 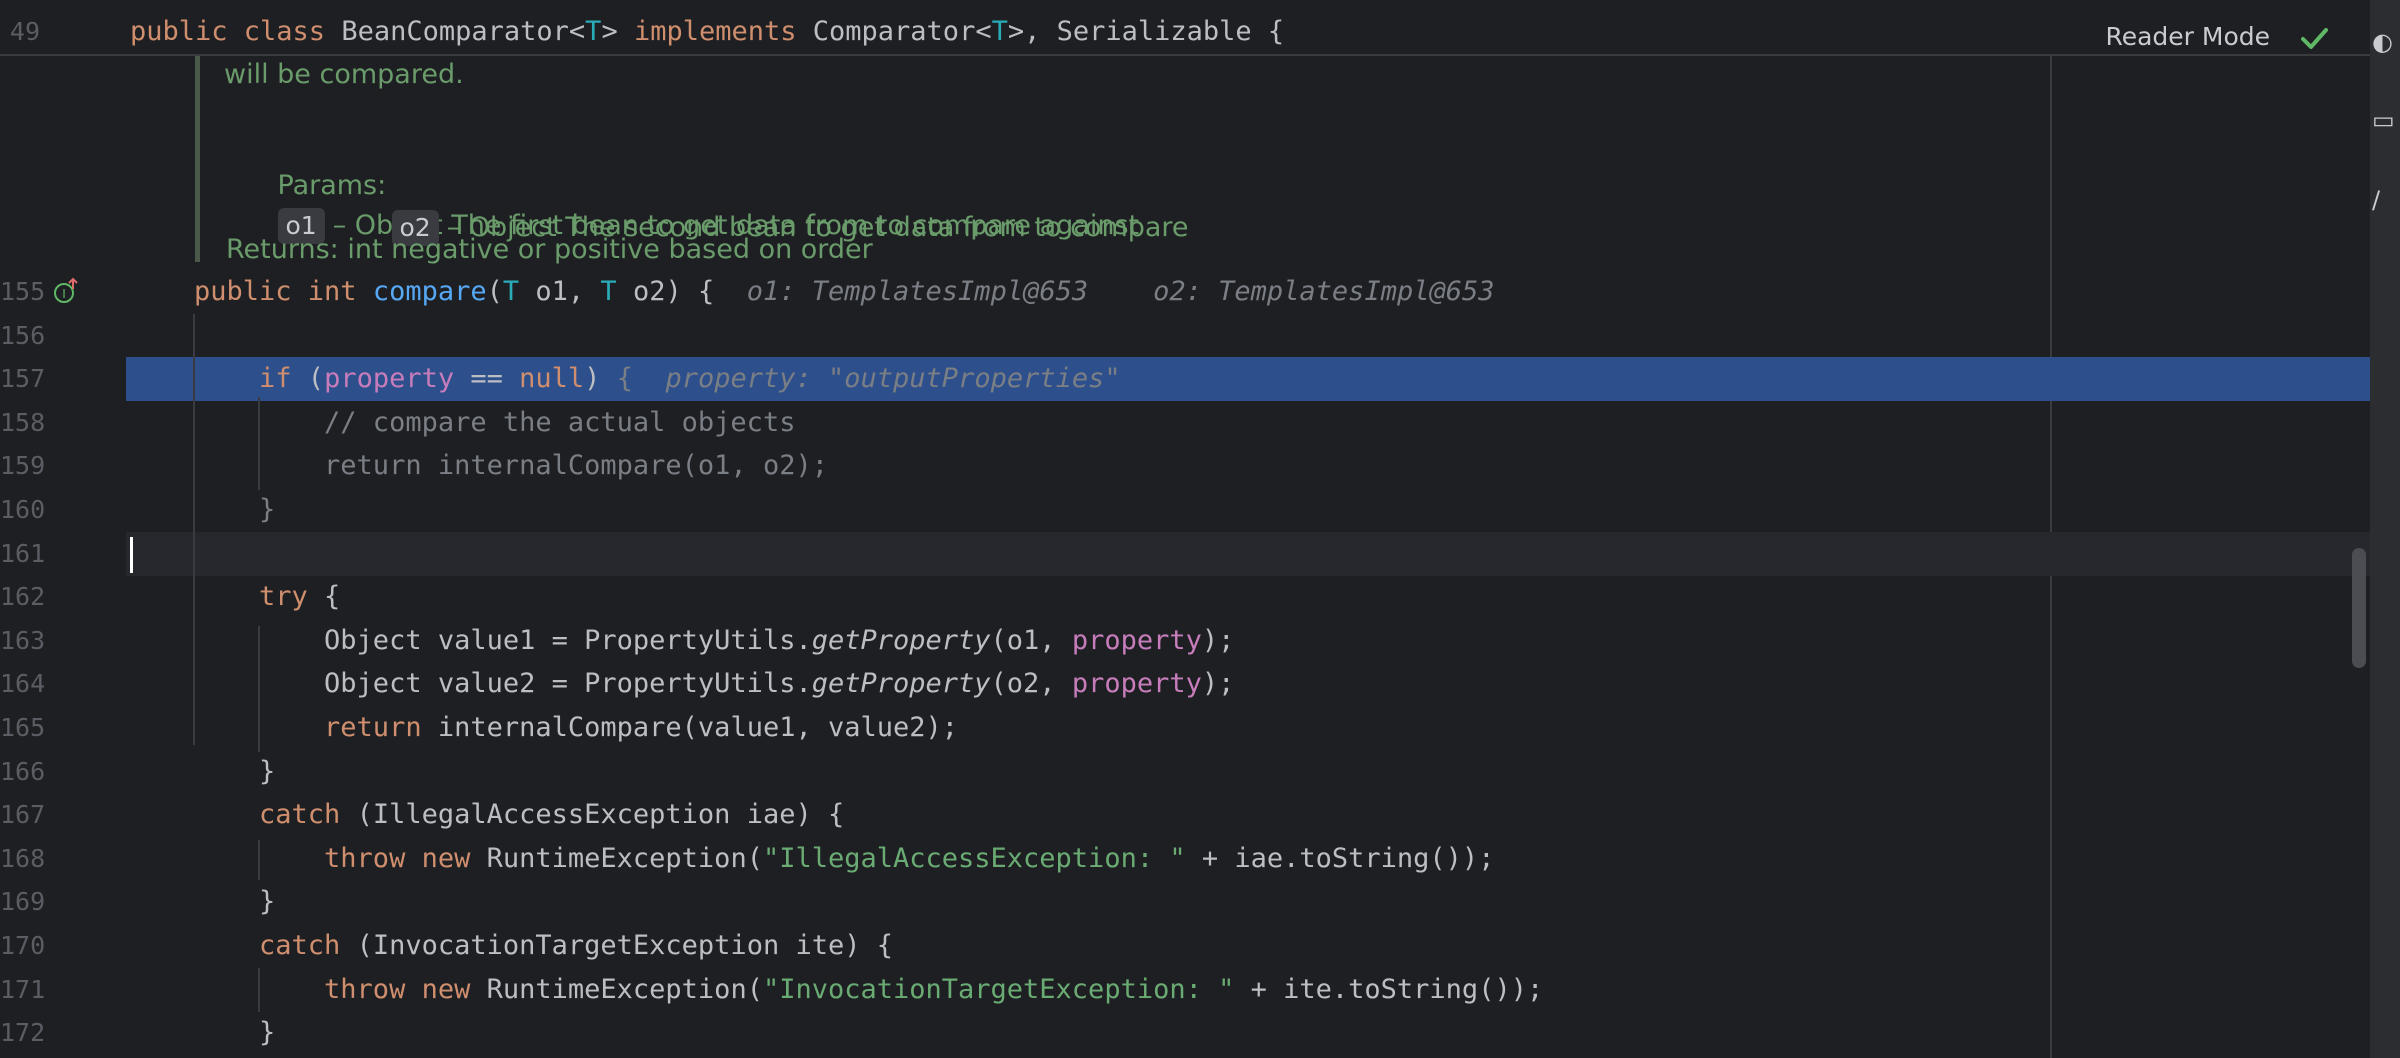 I want to click on tool-window-icon: ◐, so click(x=2382, y=42).